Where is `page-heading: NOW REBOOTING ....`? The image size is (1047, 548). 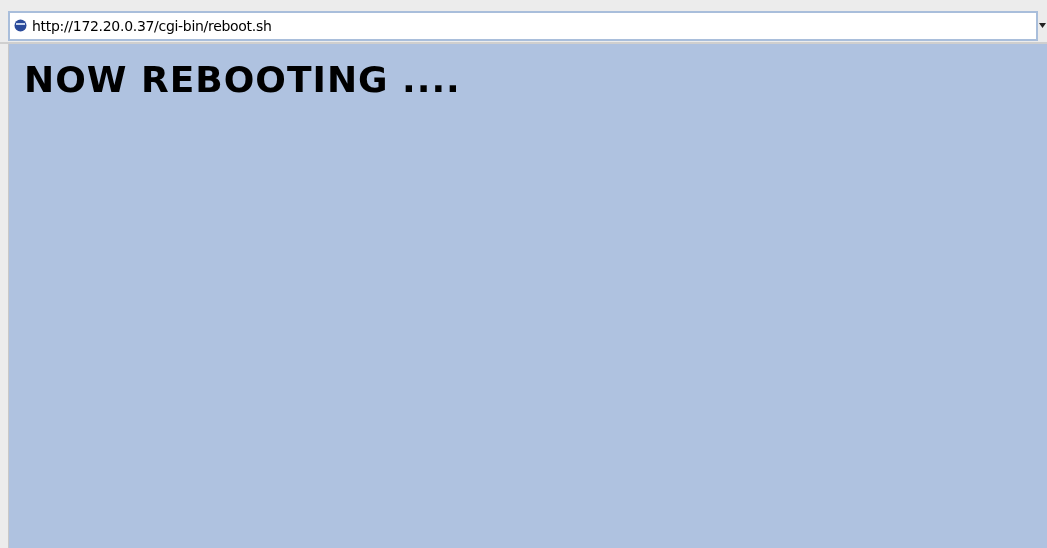
page-heading: NOW REBOOTING .... is located at coordinates (243, 80).